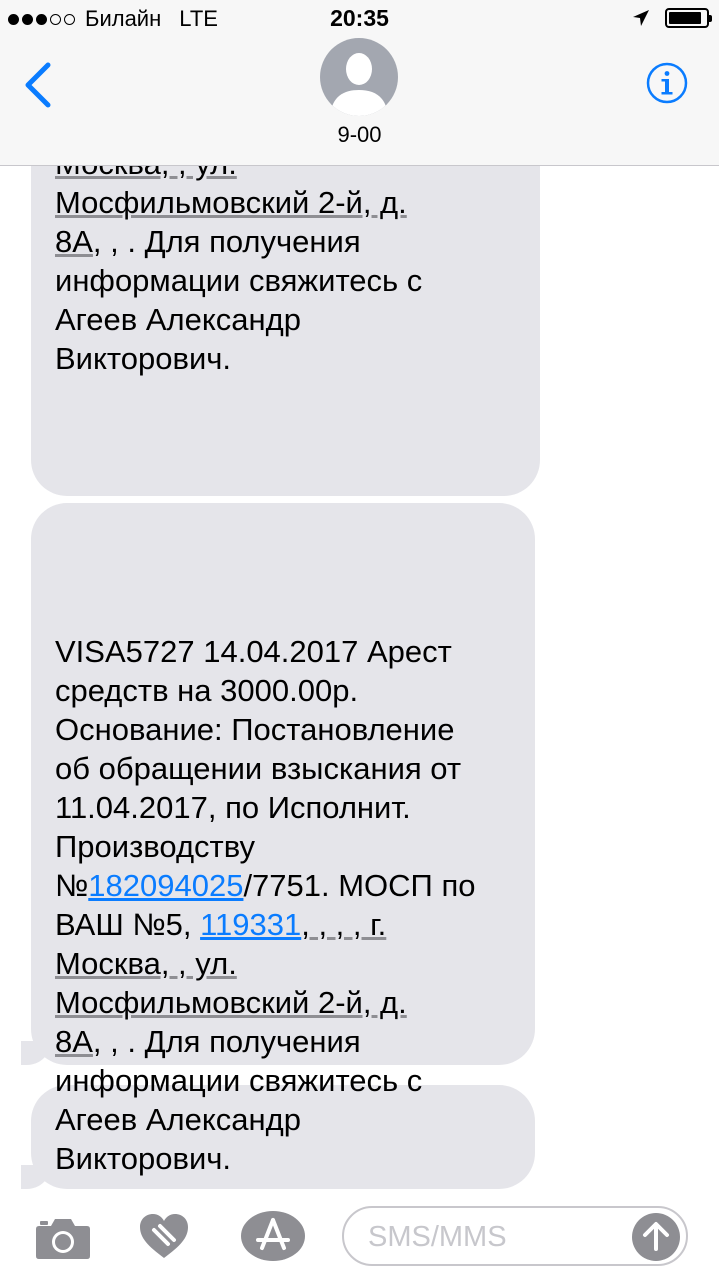  I want to click on status-time: 20:35, so click(359, 18).